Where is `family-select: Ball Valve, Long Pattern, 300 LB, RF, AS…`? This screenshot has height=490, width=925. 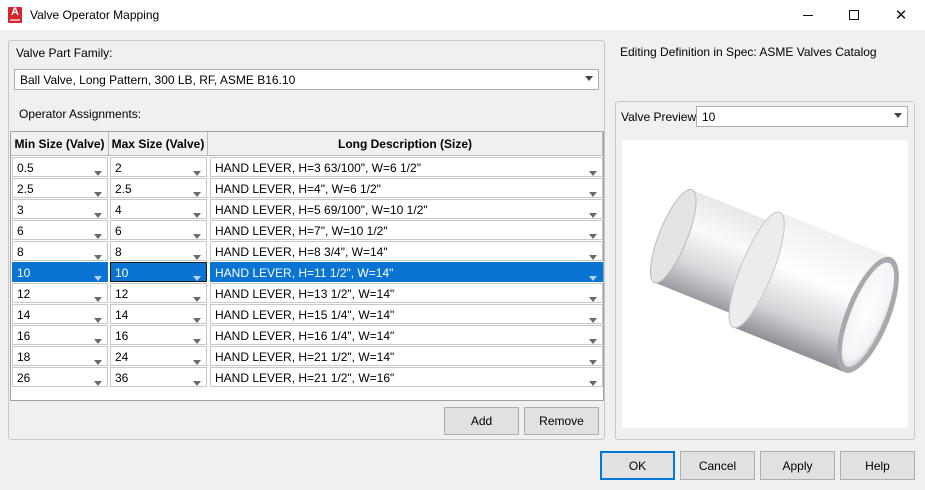
family-select: Ball Valve, Long Pattern, 300 LB, RF, AS… is located at coordinates (306, 79).